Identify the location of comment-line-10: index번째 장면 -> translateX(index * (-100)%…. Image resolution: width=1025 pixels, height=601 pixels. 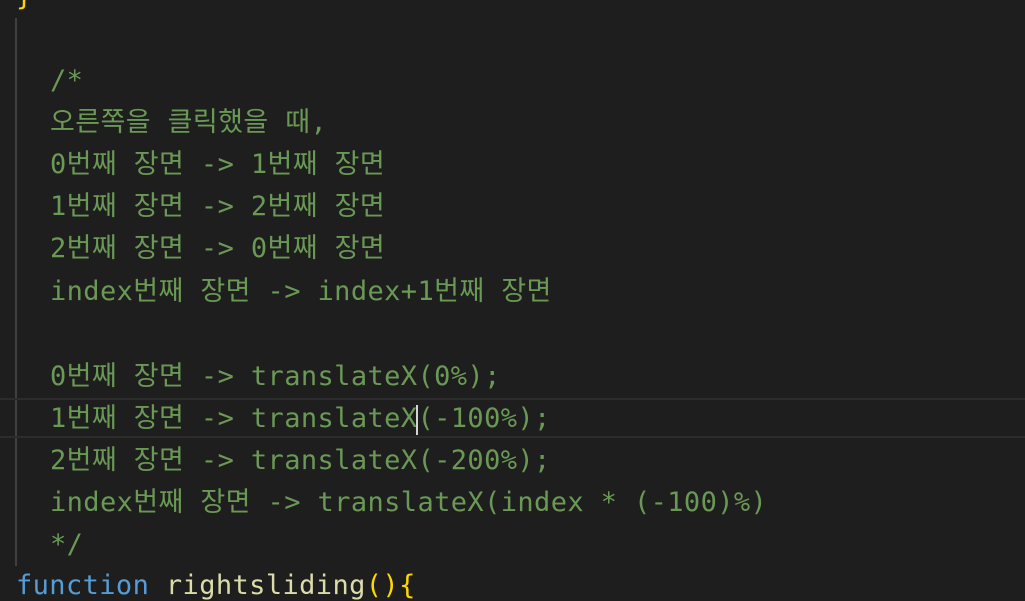
(409, 502).